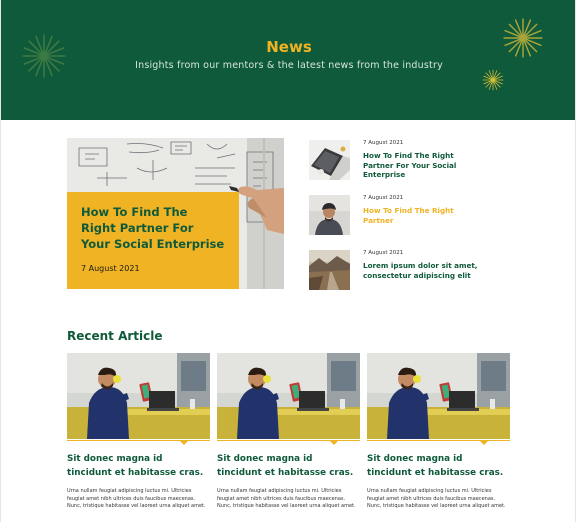  What do you see at coordinates (115, 336) in the screenshot?
I see `section-title: Recent Article` at bounding box center [115, 336].